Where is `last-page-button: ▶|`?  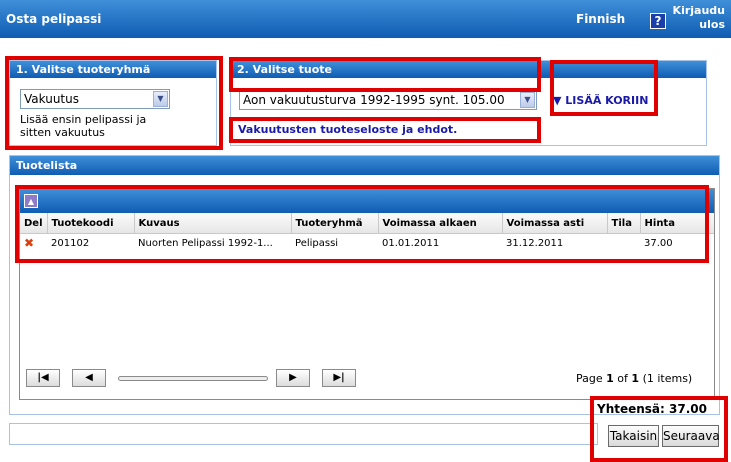
last-page-button: ▶| is located at coordinates (339, 378).